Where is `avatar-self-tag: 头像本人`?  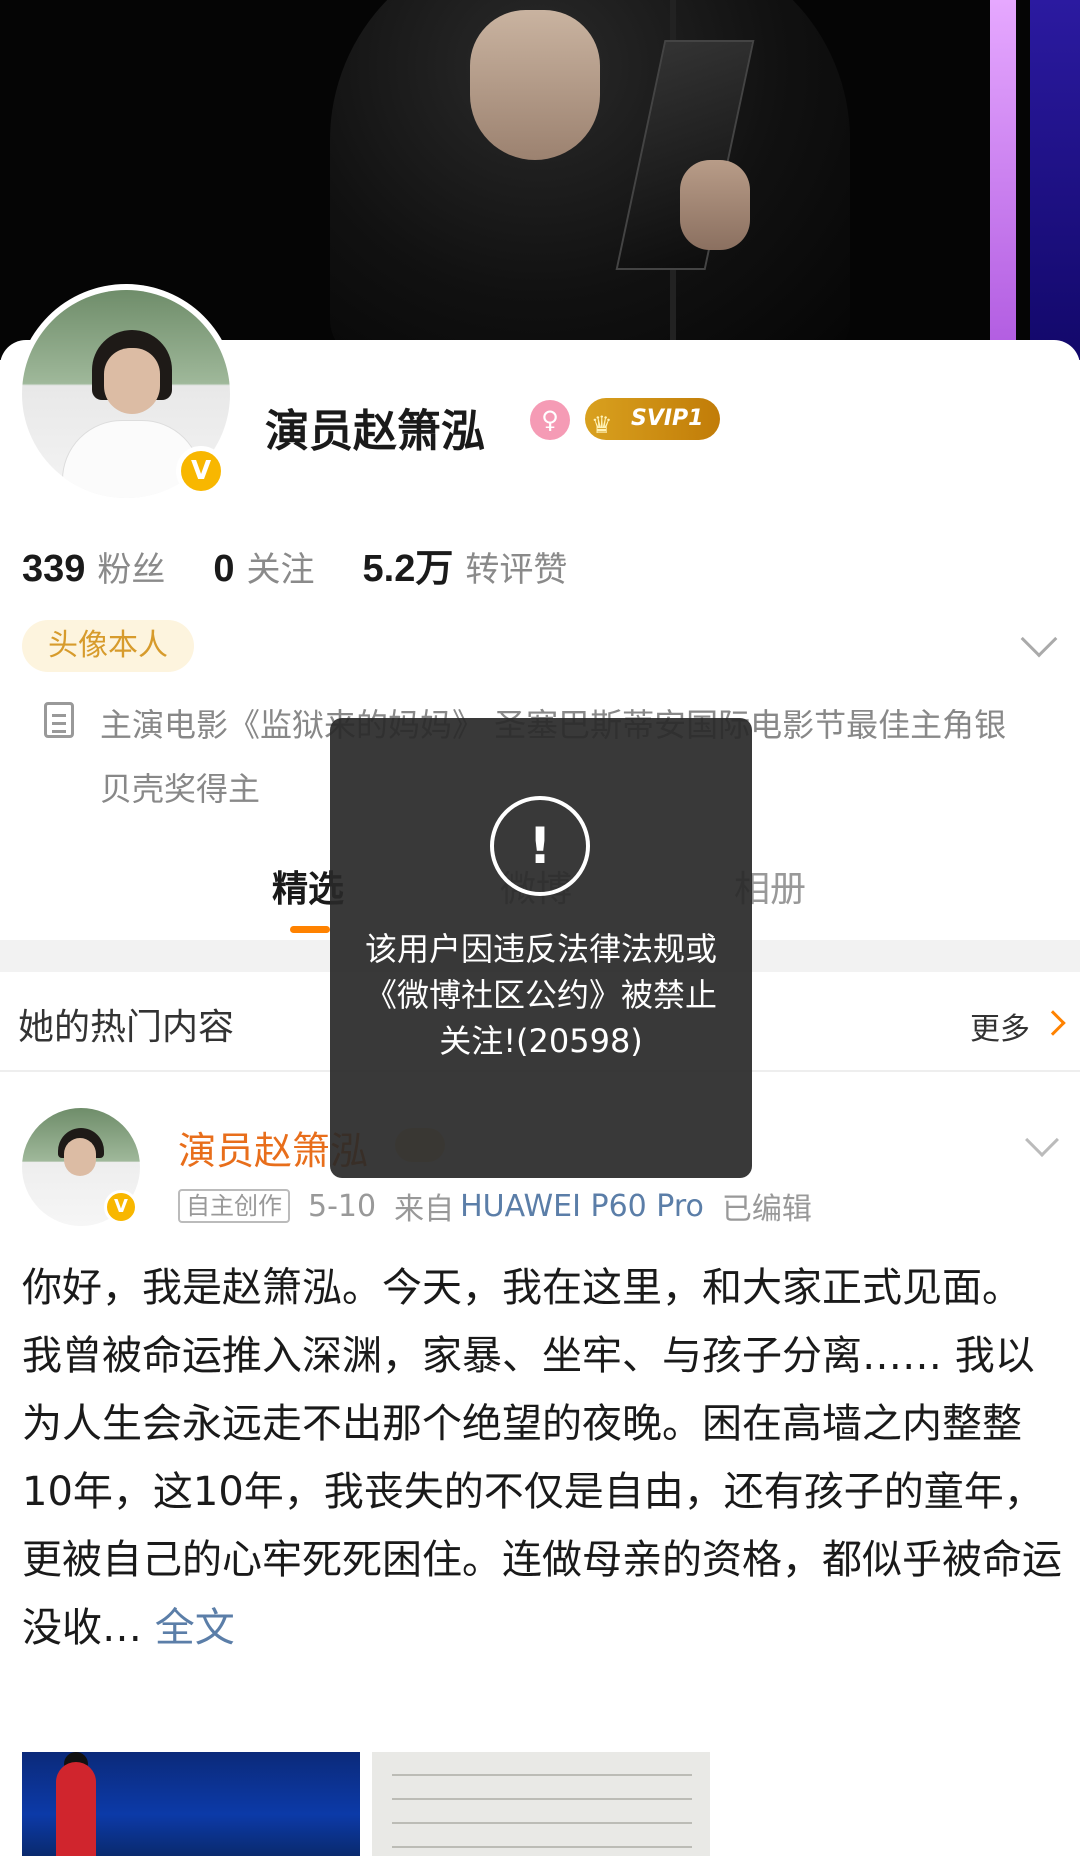
avatar-self-tag: 头像本人 is located at coordinates (108, 646).